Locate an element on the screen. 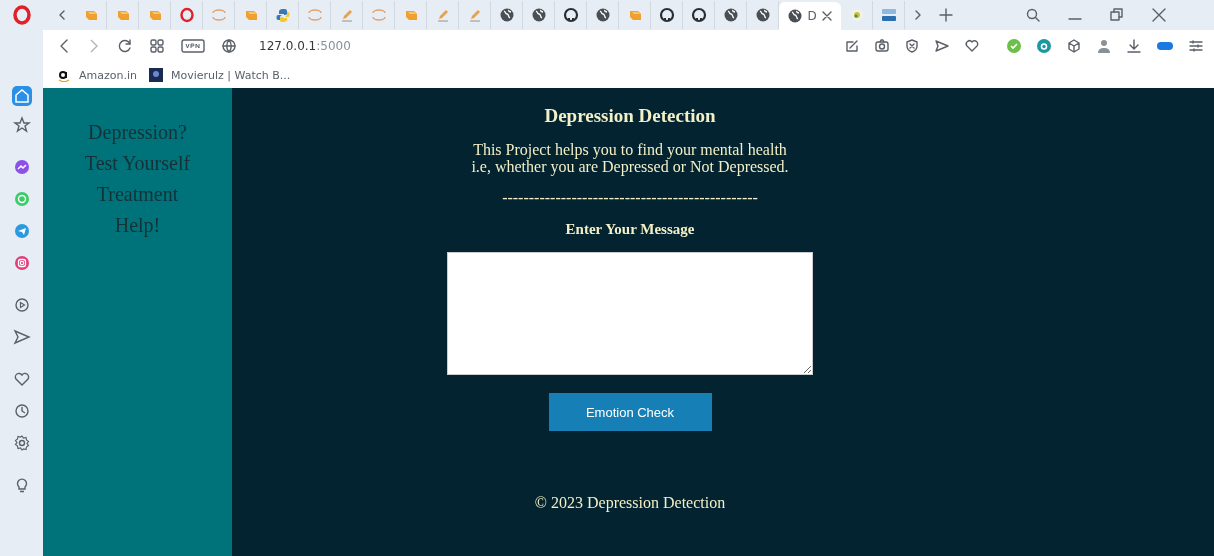 Image resolution: width=1214 pixels, height=556 pixels. emotion-check-button: Emotion Check is located at coordinates (630, 412).